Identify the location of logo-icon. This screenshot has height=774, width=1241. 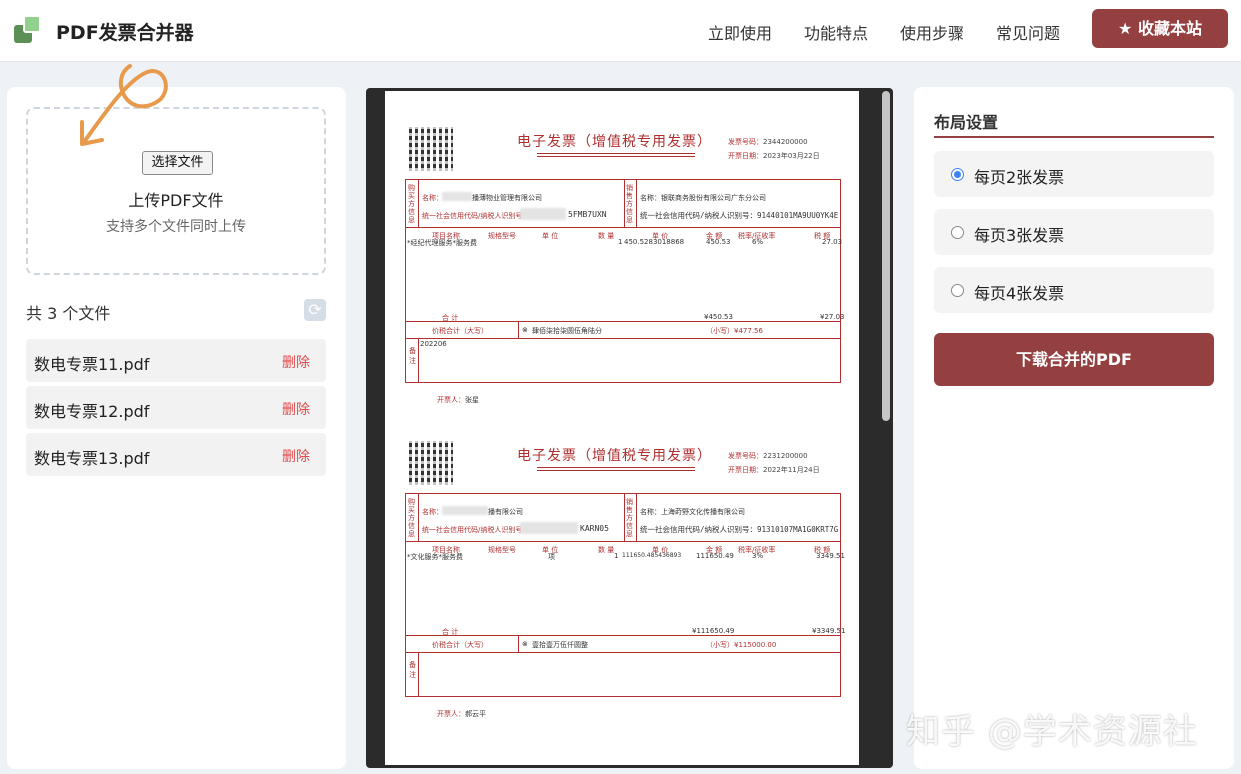
(29, 30).